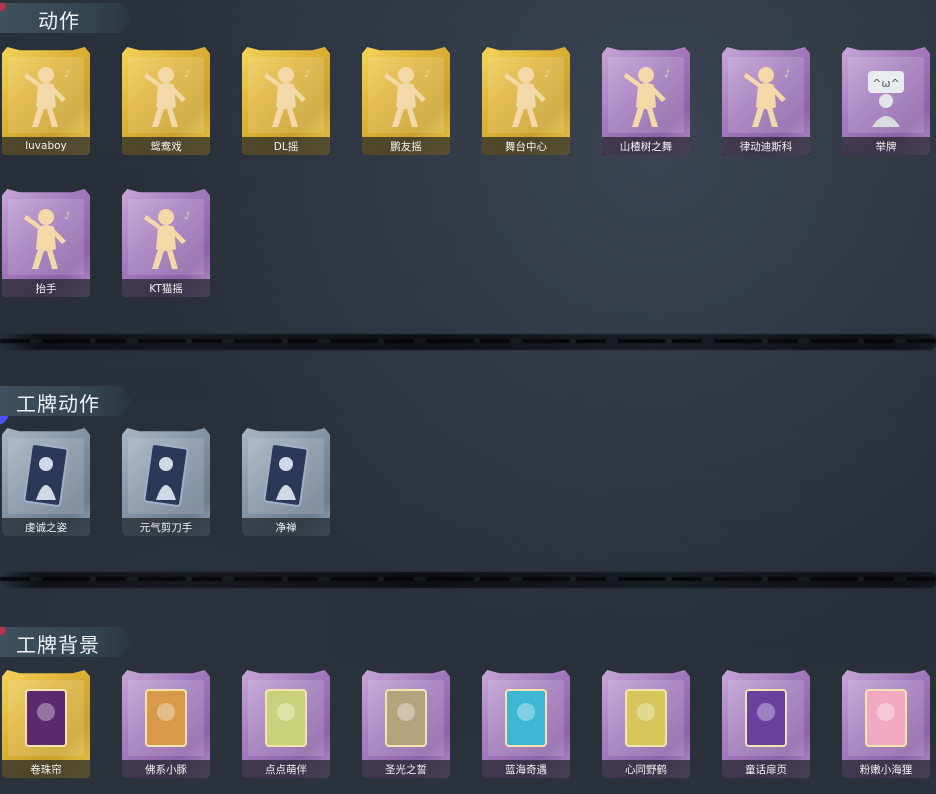 The image size is (936, 794). I want to click on card-label-bar: 童话扉页, so click(766, 769).